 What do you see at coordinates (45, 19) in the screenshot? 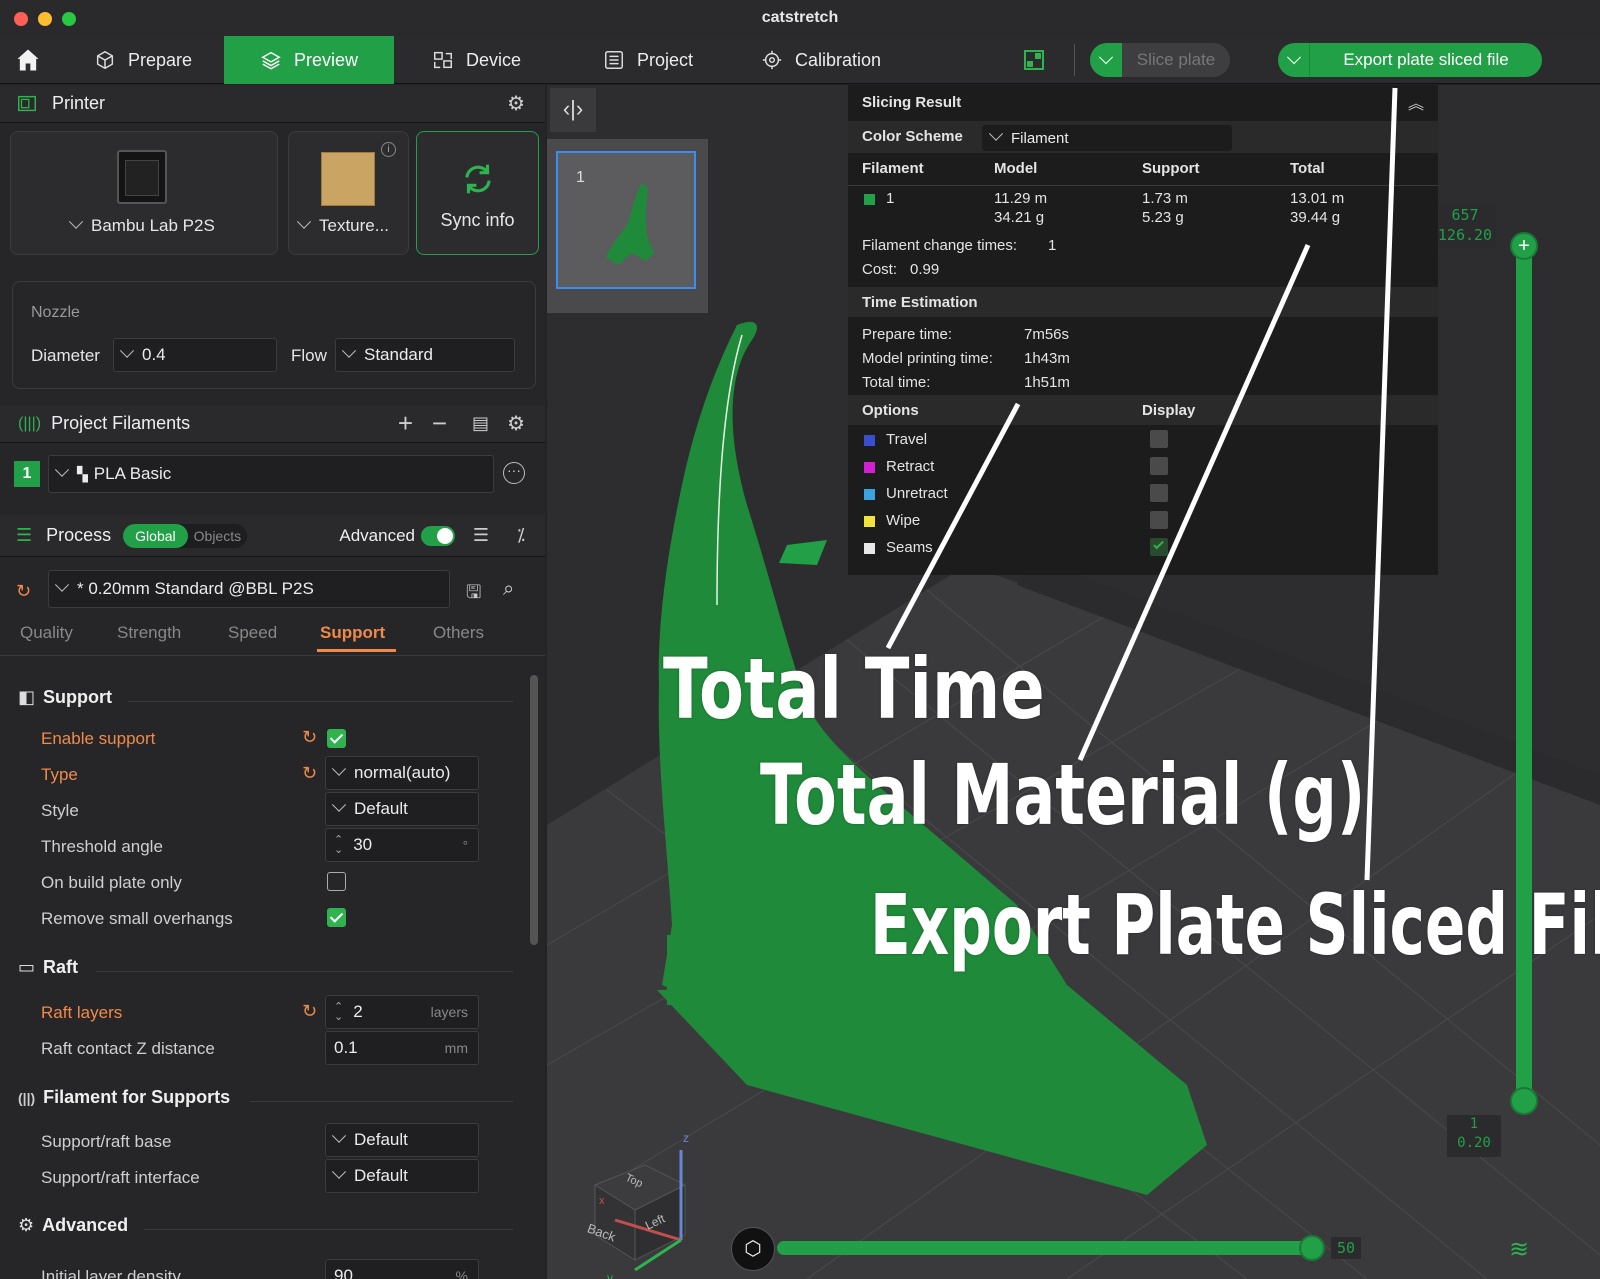
I see `minimize-window-button` at bounding box center [45, 19].